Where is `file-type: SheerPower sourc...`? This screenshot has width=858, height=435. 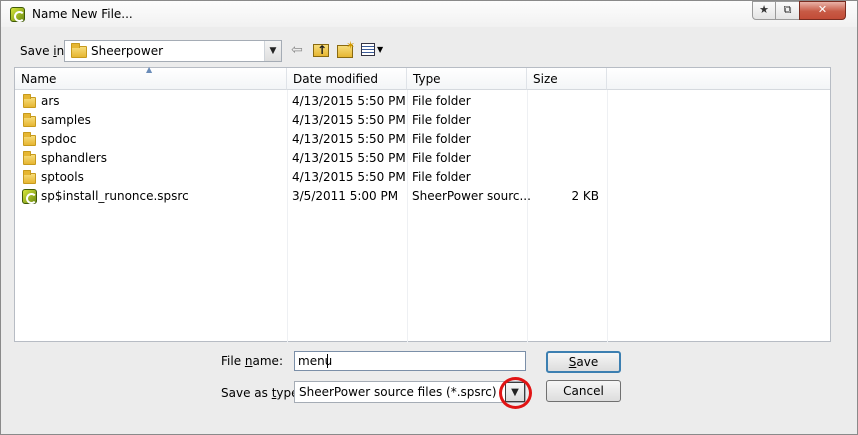
file-type: SheerPower sourc... is located at coordinates (471, 196).